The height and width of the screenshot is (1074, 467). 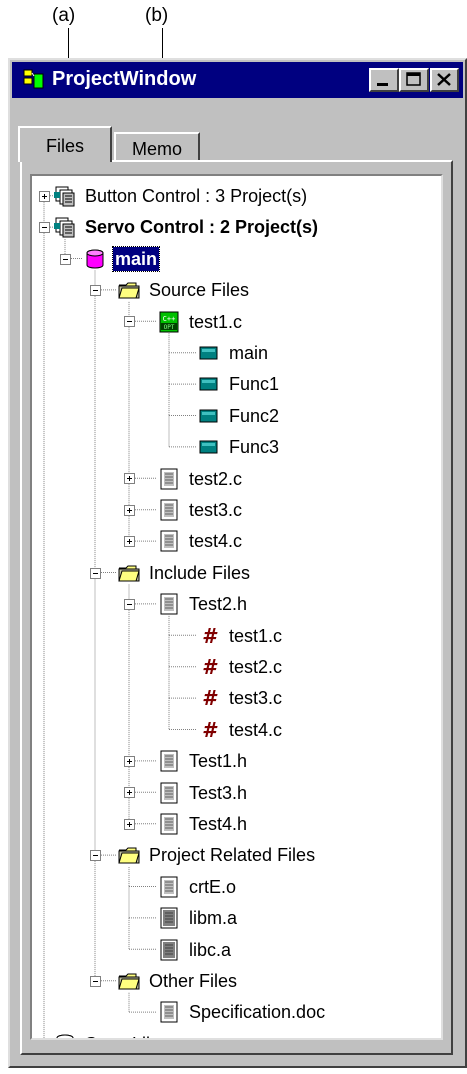 I want to click on tree-node-label: Test4.h, so click(x=218, y=824).